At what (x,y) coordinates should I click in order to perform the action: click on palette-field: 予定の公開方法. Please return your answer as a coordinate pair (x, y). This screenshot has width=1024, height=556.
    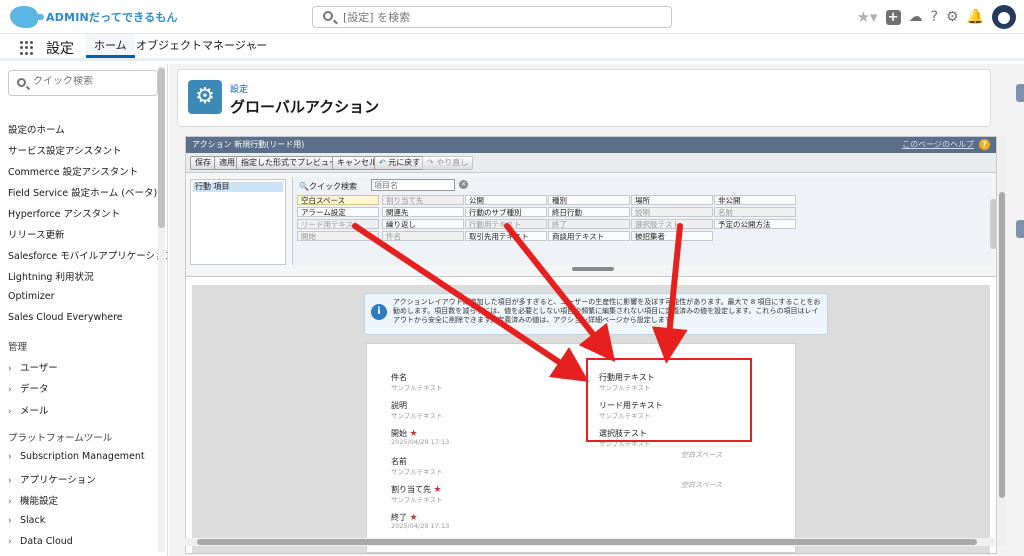
    Looking at the image, I should click on (755, 224).